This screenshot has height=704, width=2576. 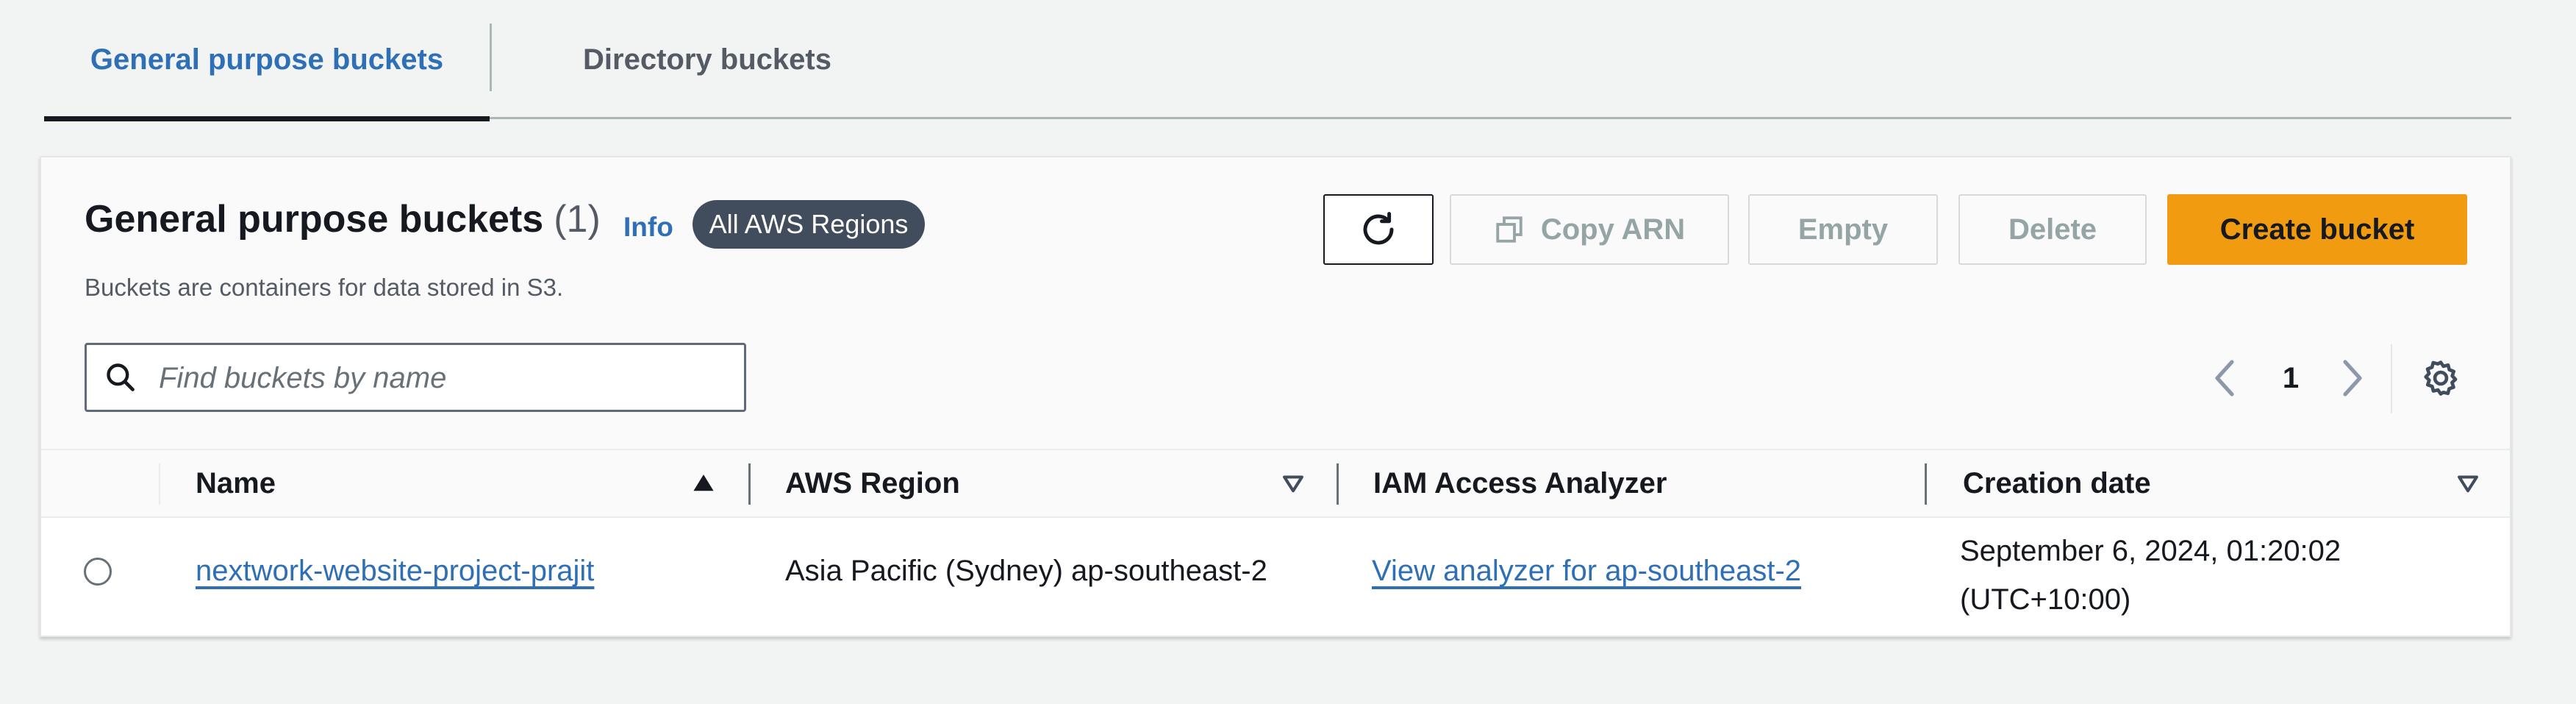 I want to click on panel-title: General purpose buckets (1), so click(x=343, y=219).